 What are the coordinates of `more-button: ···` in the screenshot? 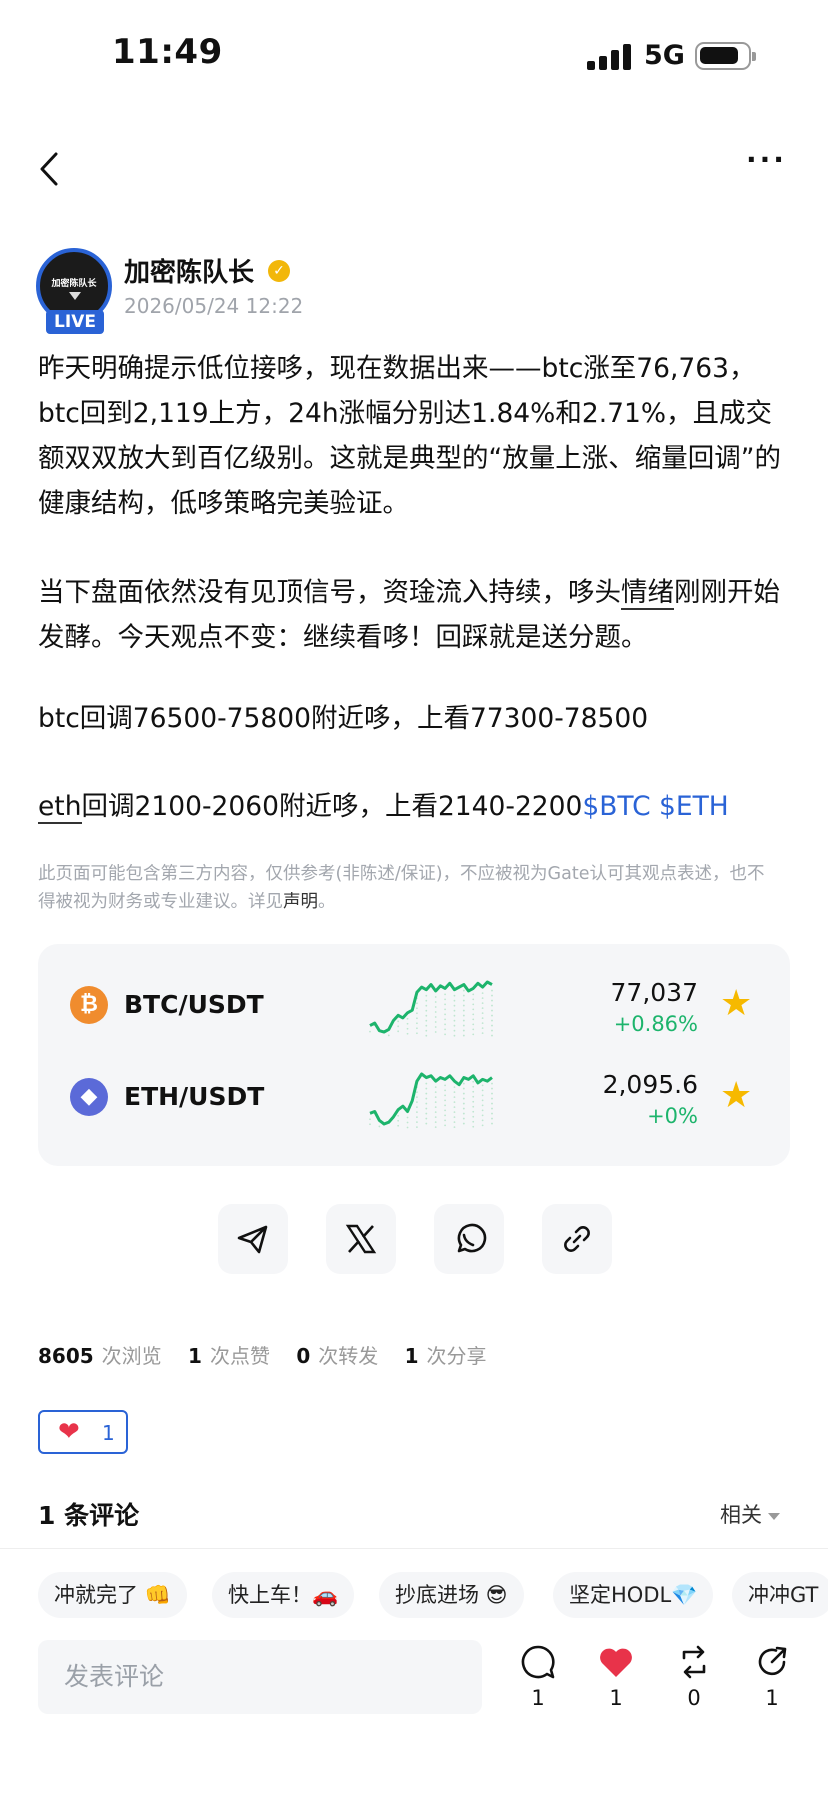 It's located at (768, 168).